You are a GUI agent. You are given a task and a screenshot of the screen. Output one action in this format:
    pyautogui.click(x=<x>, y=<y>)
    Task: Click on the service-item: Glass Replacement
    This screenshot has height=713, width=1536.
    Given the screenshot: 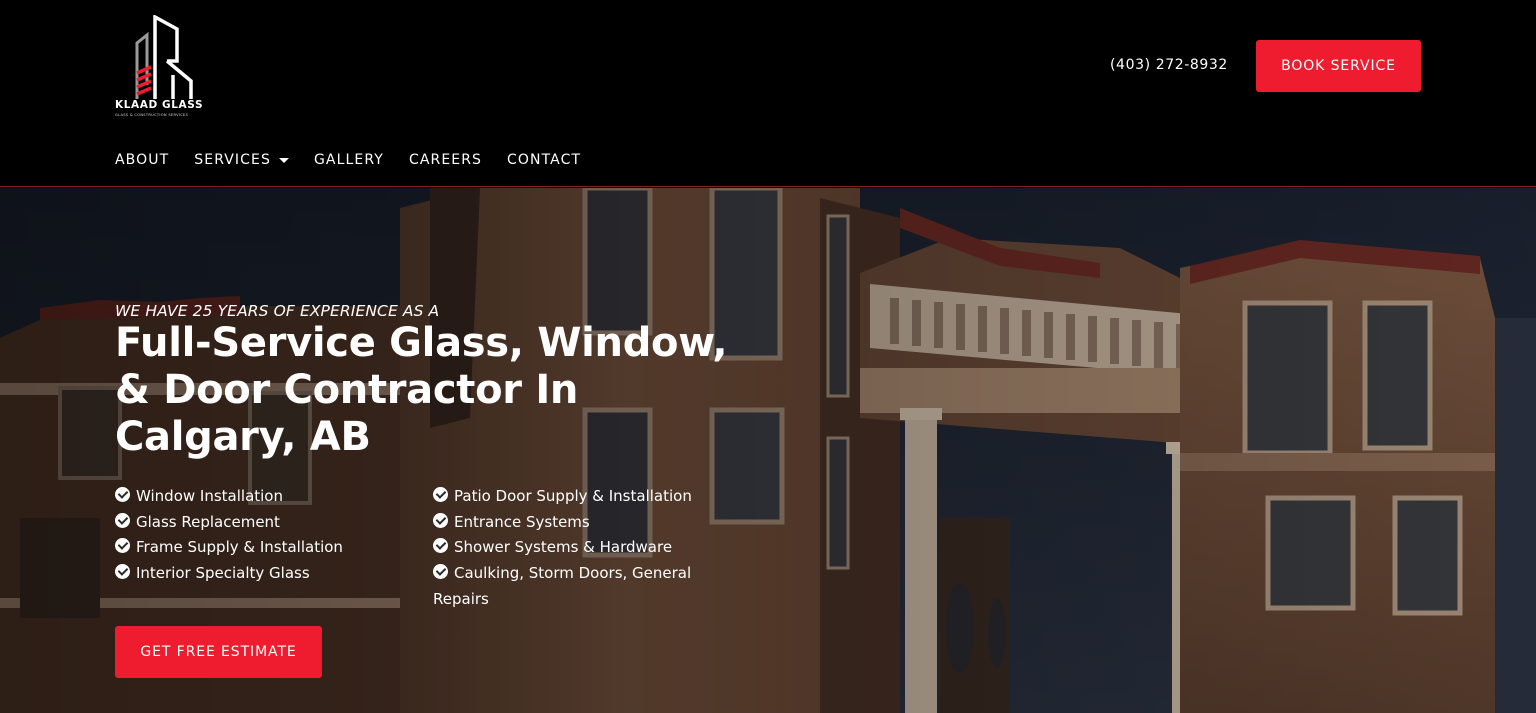 What is the action you would take?
    pyautogui.click(x=265, y=523)
    